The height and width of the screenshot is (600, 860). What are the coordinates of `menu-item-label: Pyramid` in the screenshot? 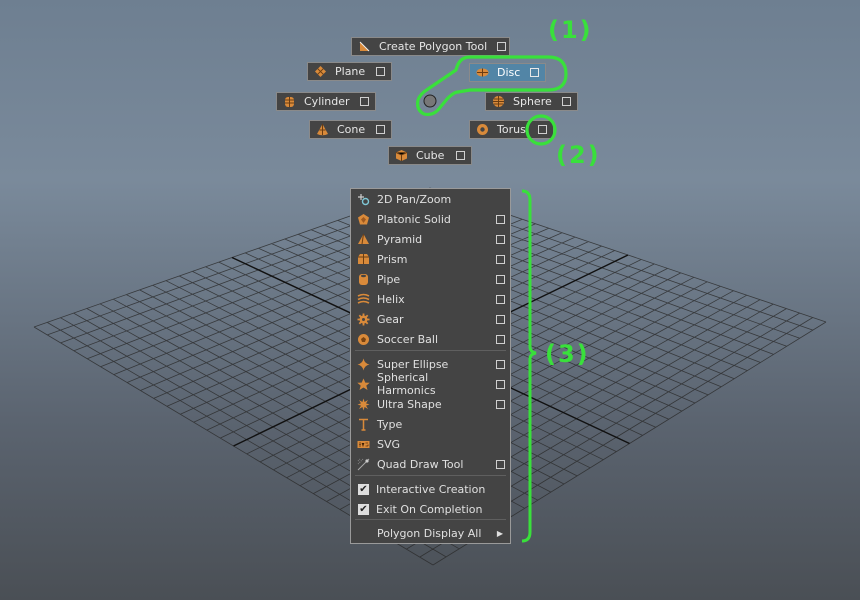 It's located at (400, 239).